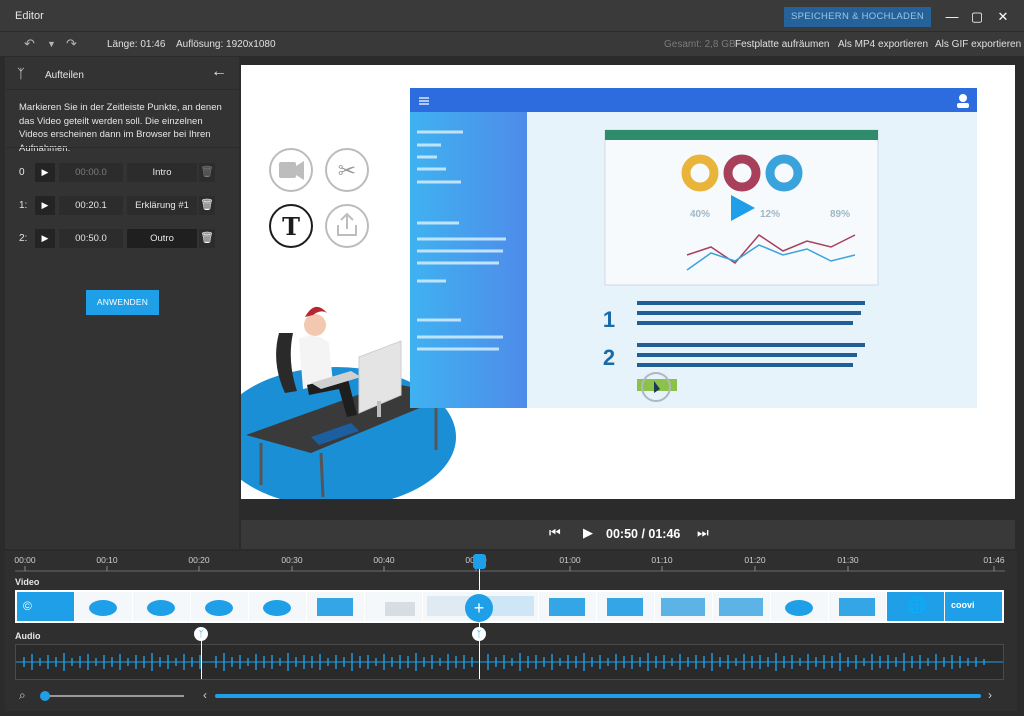  I want to click on playhead-handle, so click(479, 561).